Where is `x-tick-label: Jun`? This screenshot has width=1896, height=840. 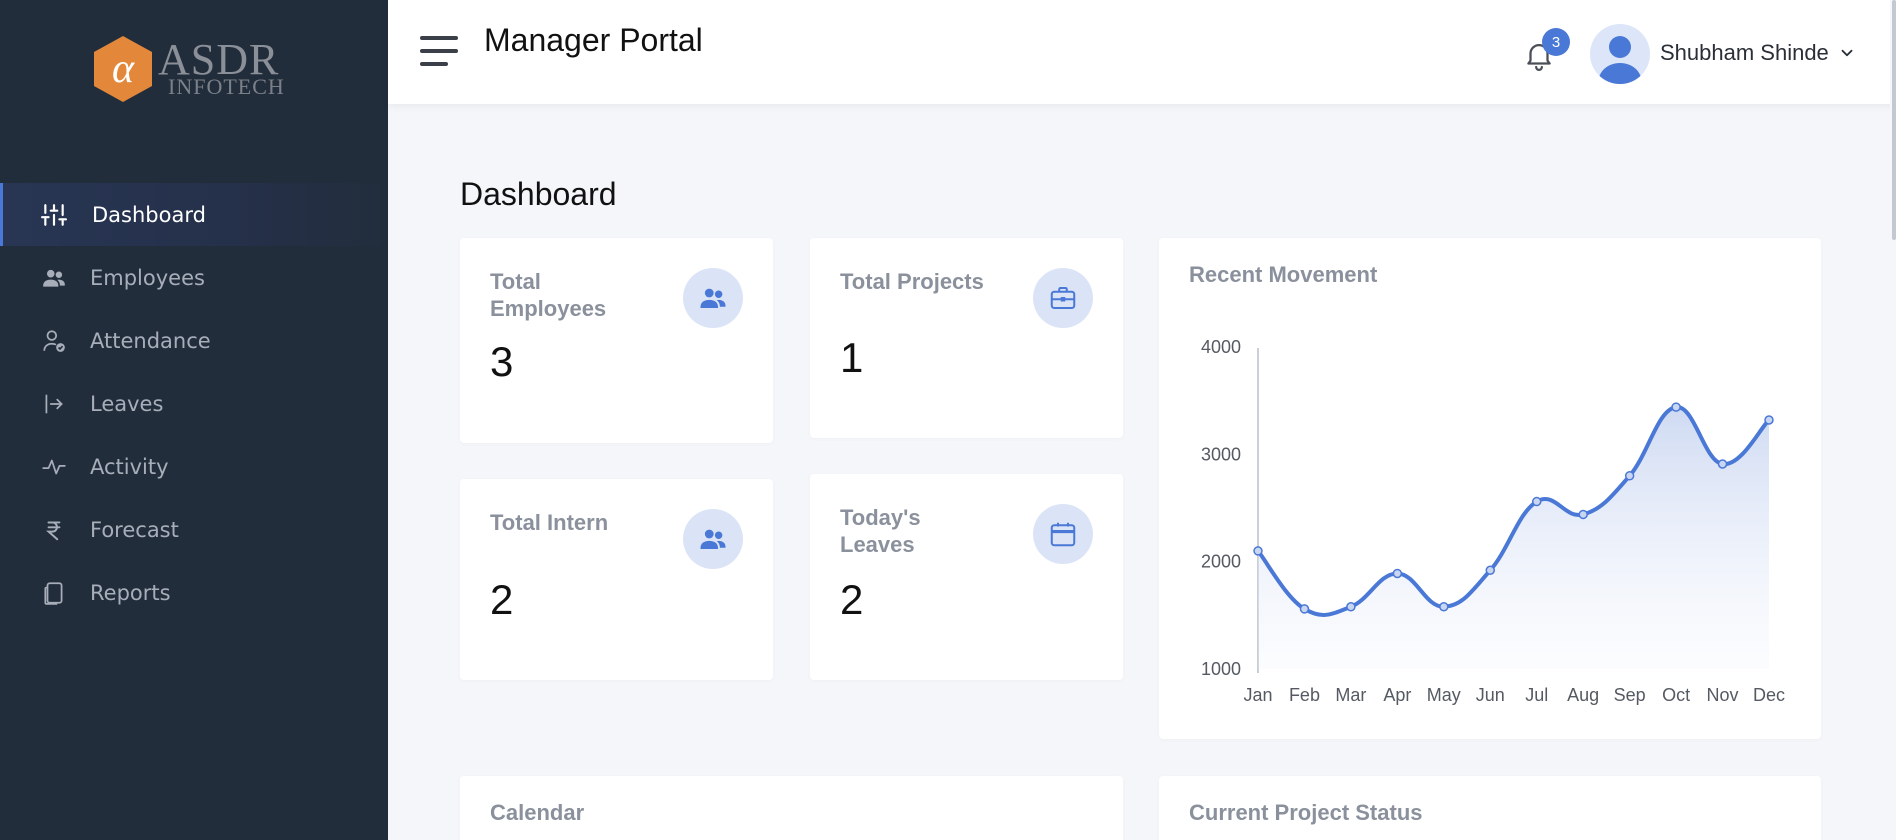
x-tick-label: Jun is located at coordinates (1490, 695).